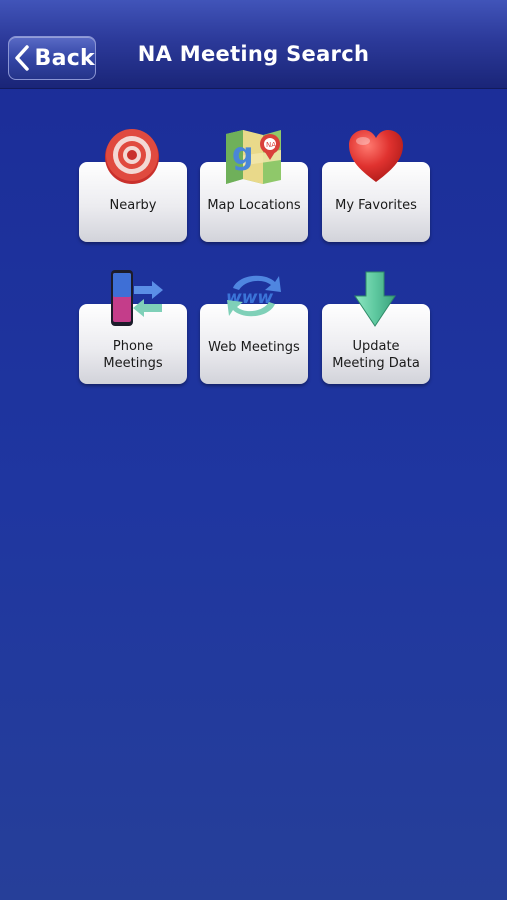 The width and height of the screenshot is (507, 900). What do you see at coordinates (133, 205) in the screenshot?
I see `nearby-label: Nearby` at bounding box center [133, 205].